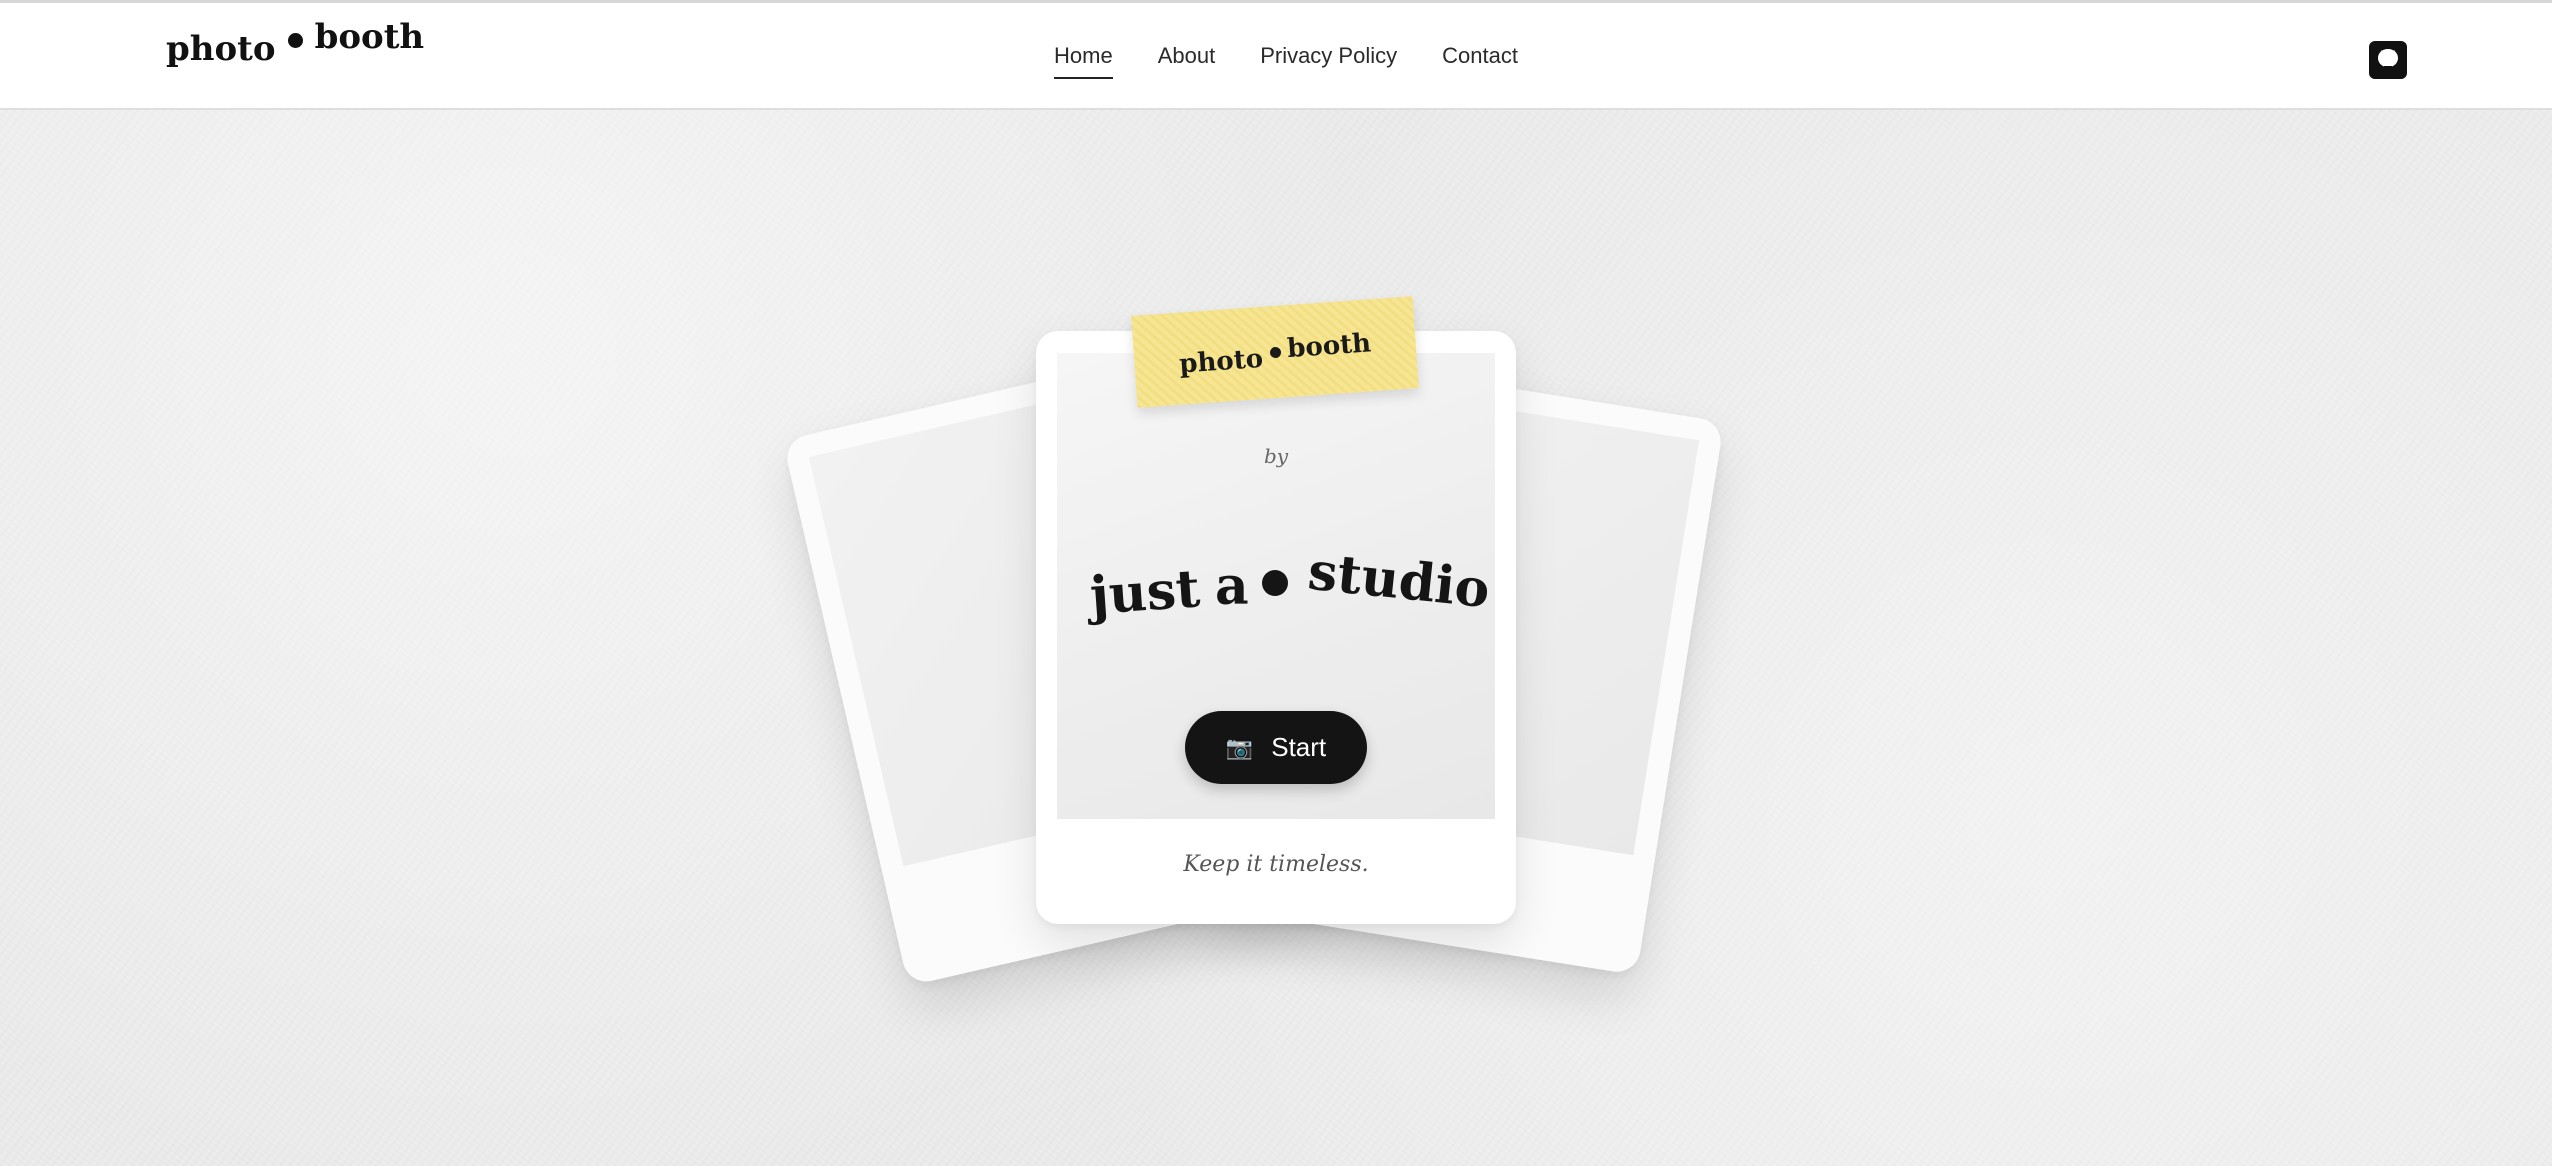 The height and width of the screenshot is (1166, 2552). I want to click on studio-title: just a studio, so click(1290, 589).